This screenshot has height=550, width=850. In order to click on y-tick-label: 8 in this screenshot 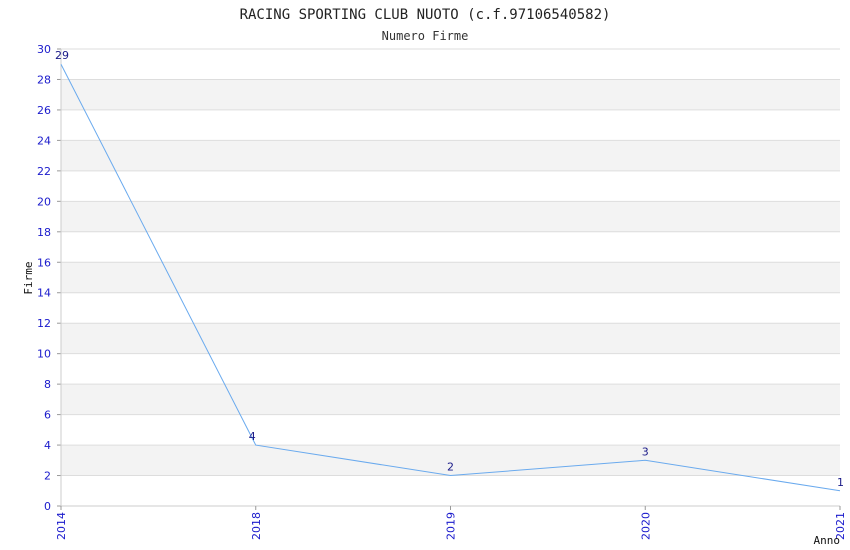, I will do `click(47, 384)`.